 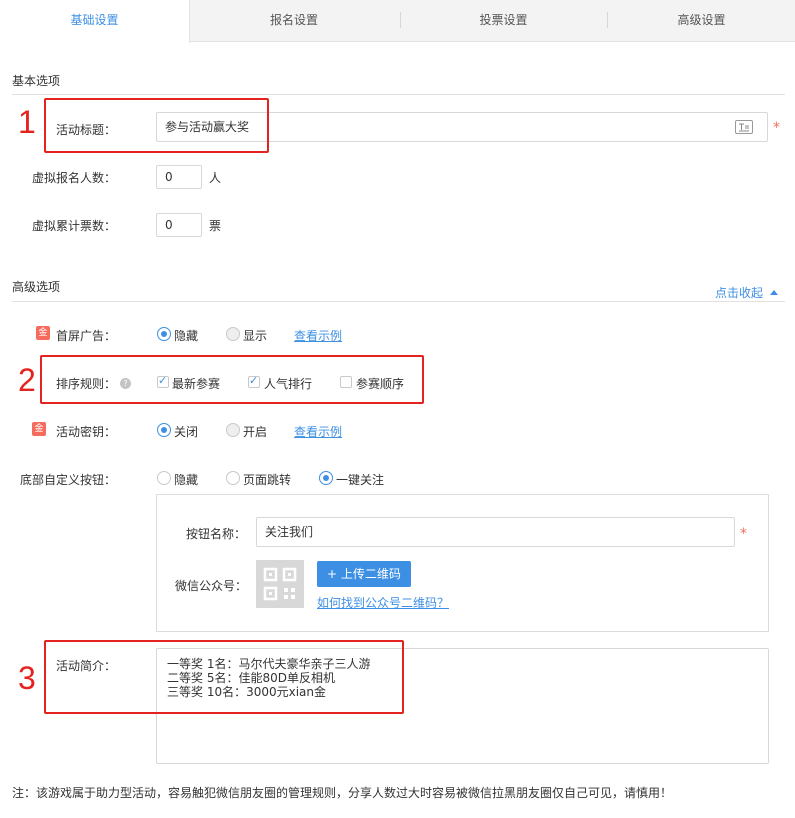 I want to click on annotation-number-1: 1, so click(x=27, y=122).